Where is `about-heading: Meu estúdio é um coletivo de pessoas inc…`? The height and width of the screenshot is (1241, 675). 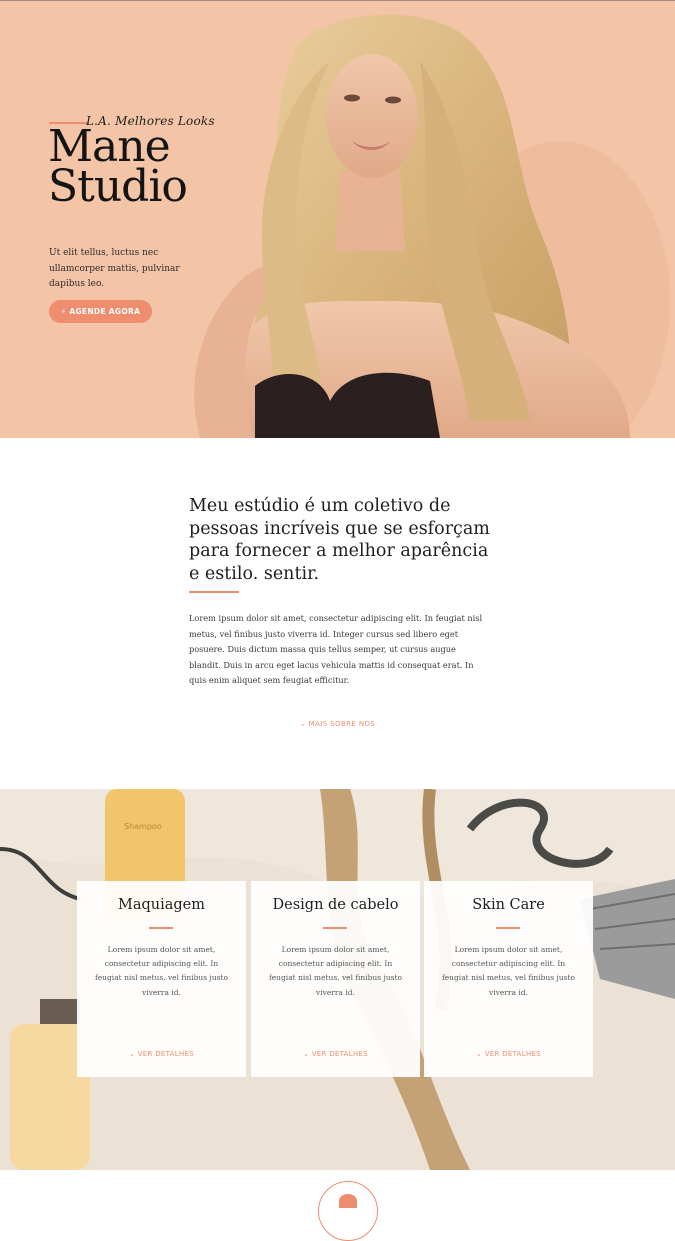
about-heading: Meu estúdio é um coletivo de pessoas inc… is located at coordinates (339, 540).